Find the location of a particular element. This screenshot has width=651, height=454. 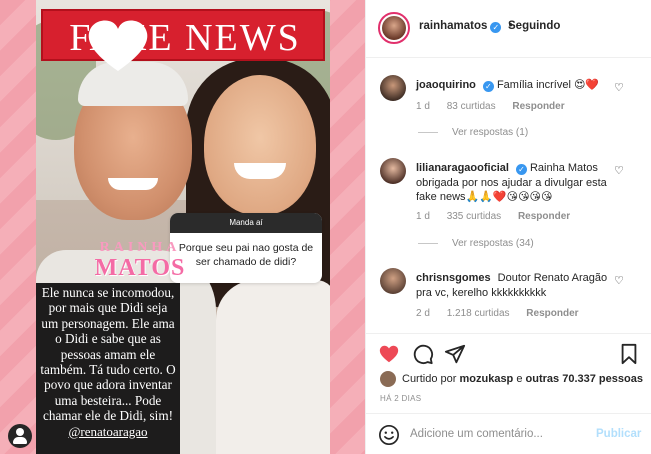

user-icon-body is located at coordinates (20, 440).